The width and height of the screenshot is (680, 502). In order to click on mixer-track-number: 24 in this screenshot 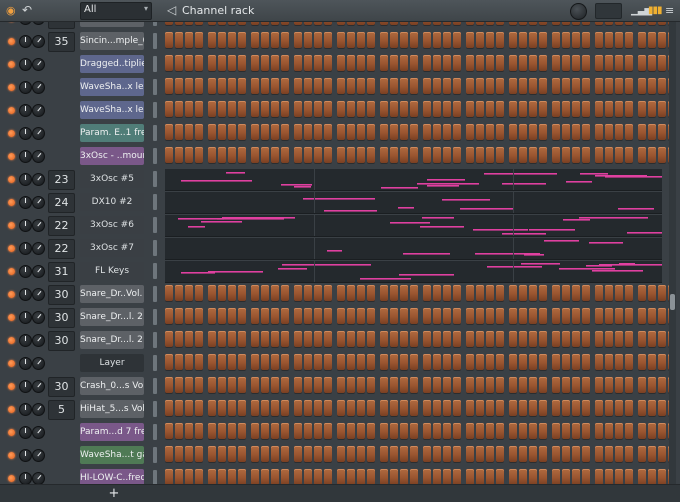, I will do `click(61, 203)`.